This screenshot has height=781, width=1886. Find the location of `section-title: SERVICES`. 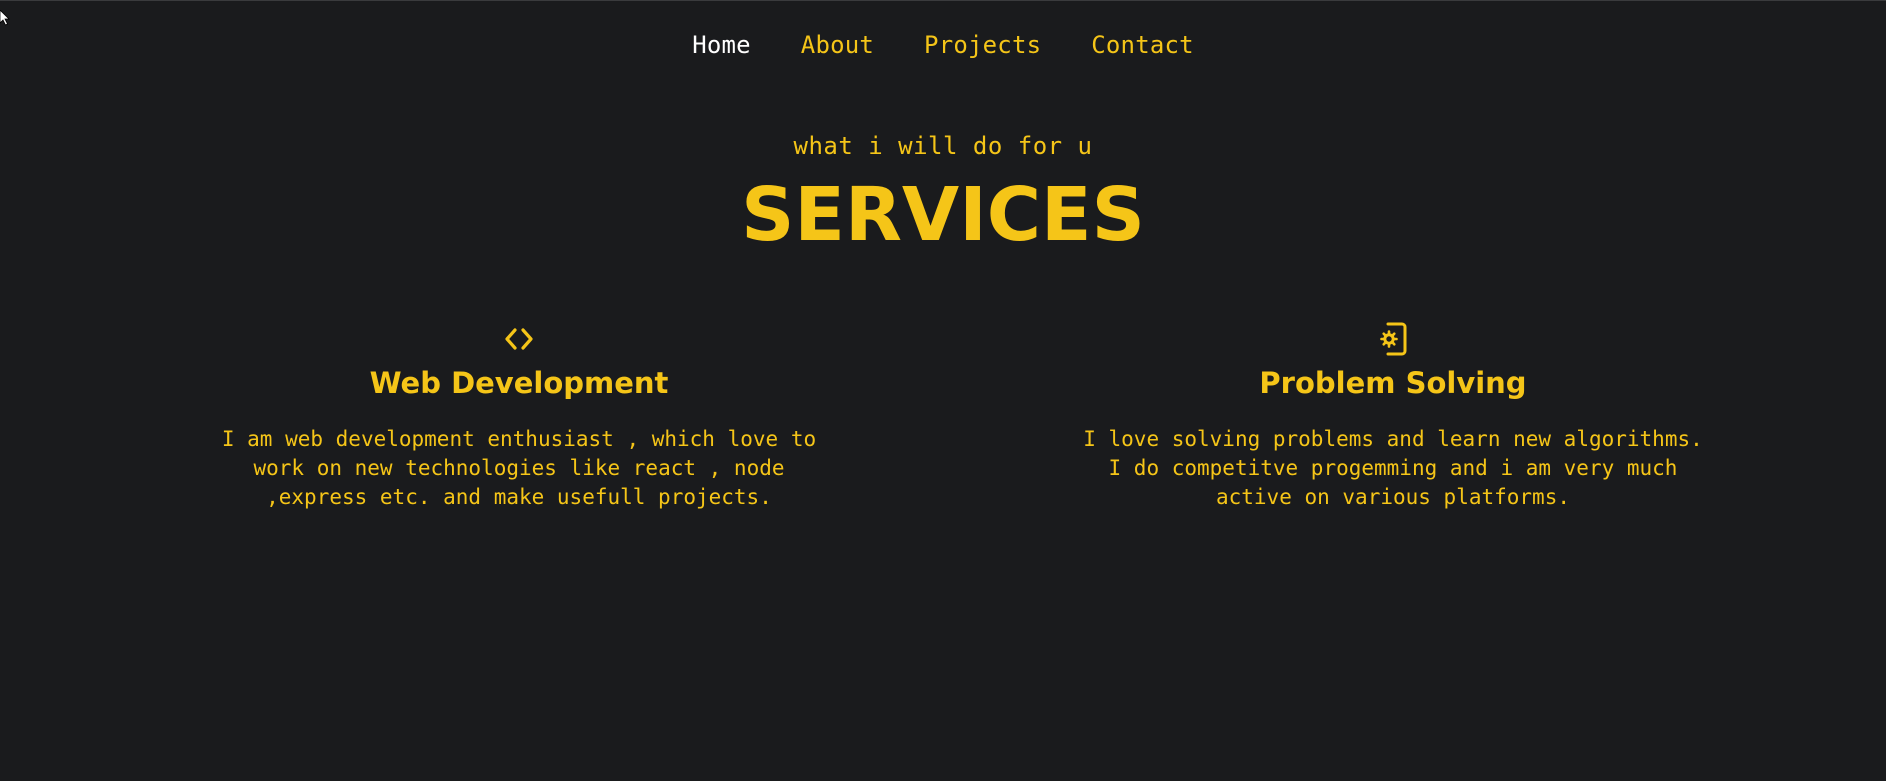

section-title: SERVICES is located at coordinates (943, 215).